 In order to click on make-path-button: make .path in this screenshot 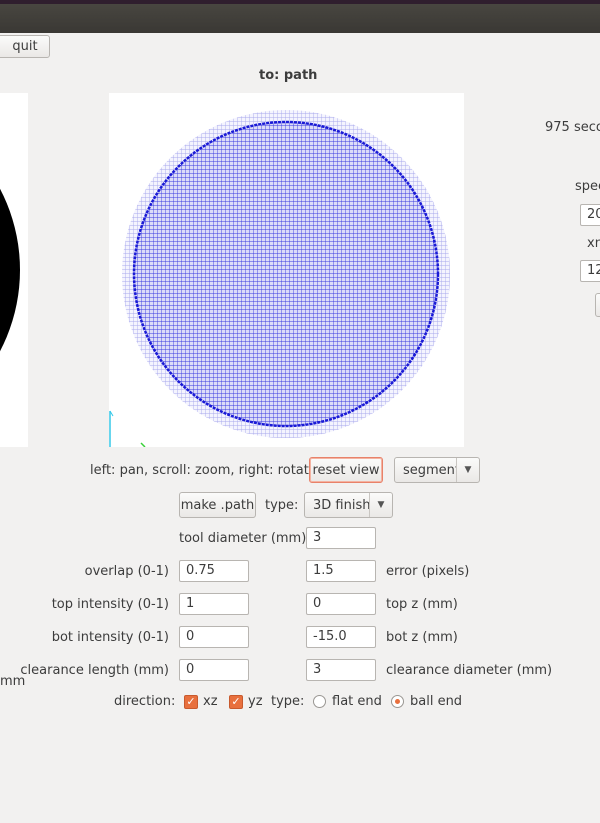, I will do `click(217, 505)`.